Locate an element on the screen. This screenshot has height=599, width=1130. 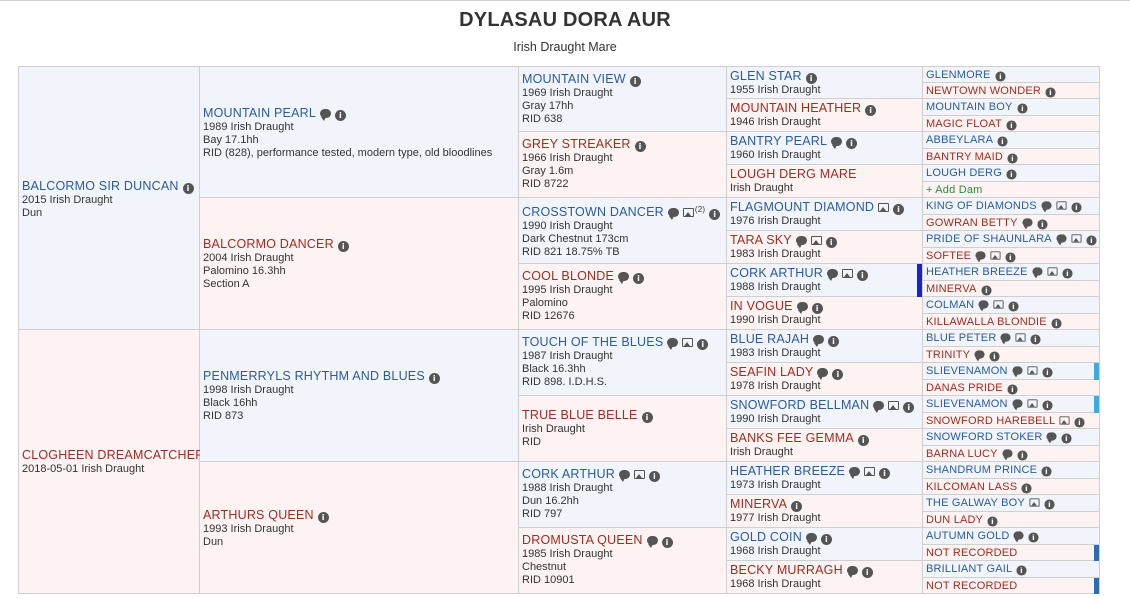
horse-name-link: BALCORMO DANCER i is located at coordinates (359, 244).